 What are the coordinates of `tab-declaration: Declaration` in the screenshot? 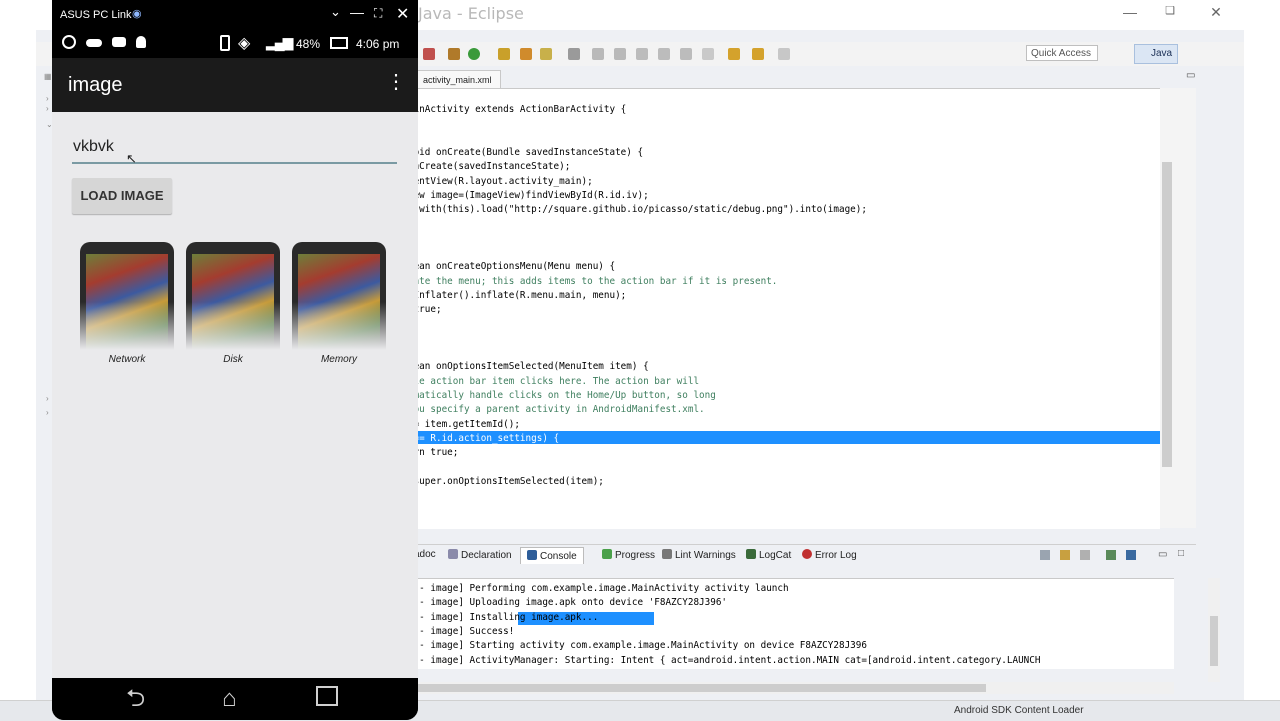 It's located at (480, 555).